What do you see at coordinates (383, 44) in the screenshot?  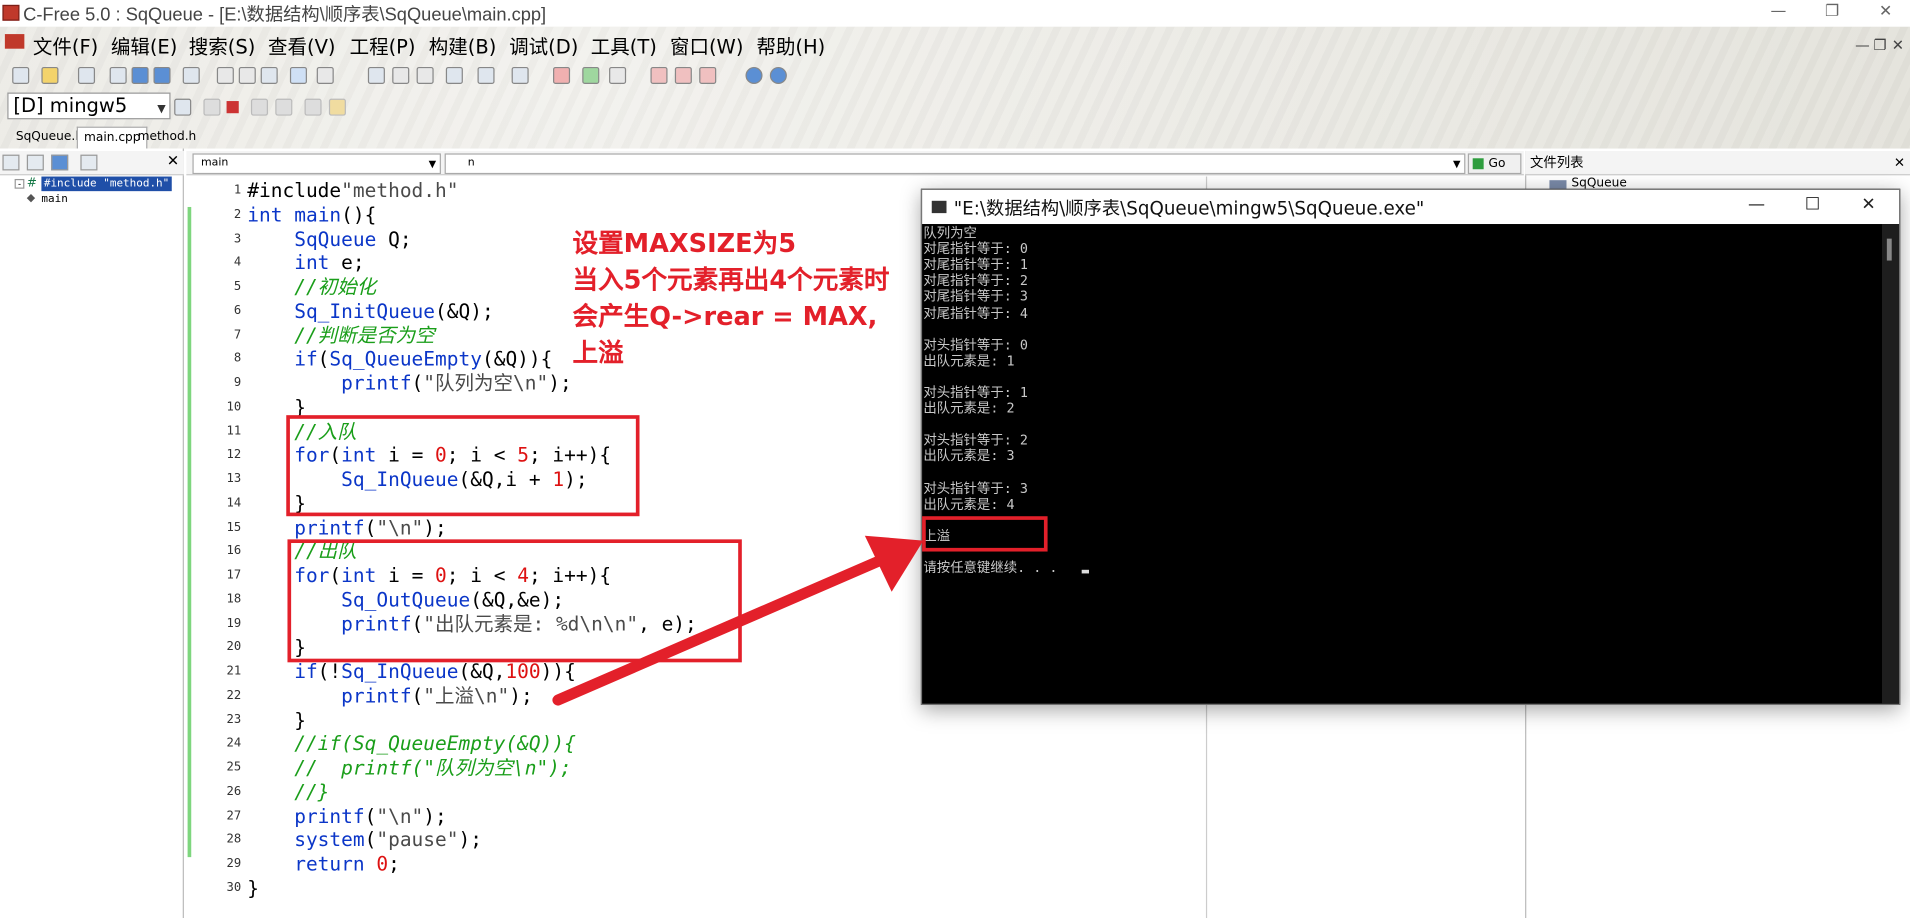 I see `menu-project: 工程(P)` at bounding box center [383, 44].